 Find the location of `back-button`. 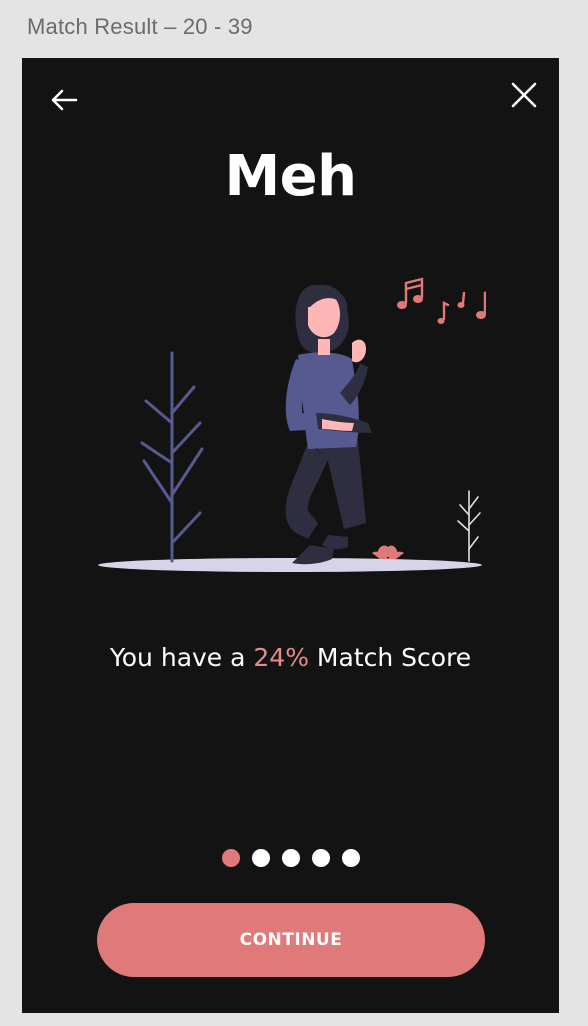

back-button is located at coordinates (64, 100).